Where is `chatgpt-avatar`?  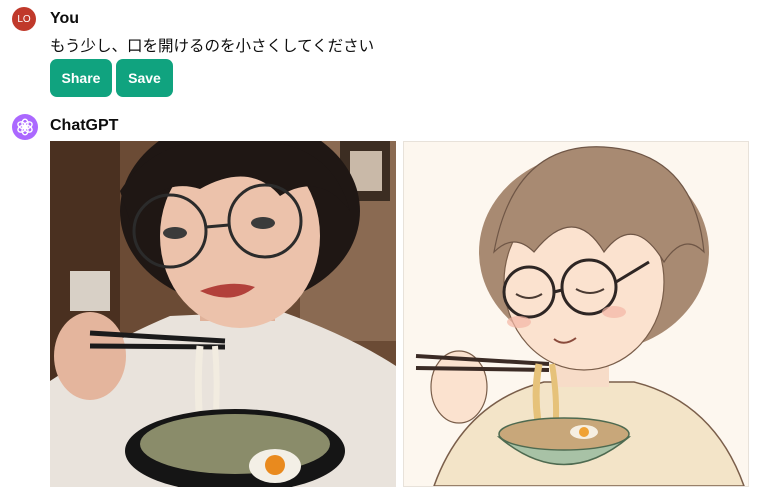 chatgpt-avatar is located at coordinates (25, 127).